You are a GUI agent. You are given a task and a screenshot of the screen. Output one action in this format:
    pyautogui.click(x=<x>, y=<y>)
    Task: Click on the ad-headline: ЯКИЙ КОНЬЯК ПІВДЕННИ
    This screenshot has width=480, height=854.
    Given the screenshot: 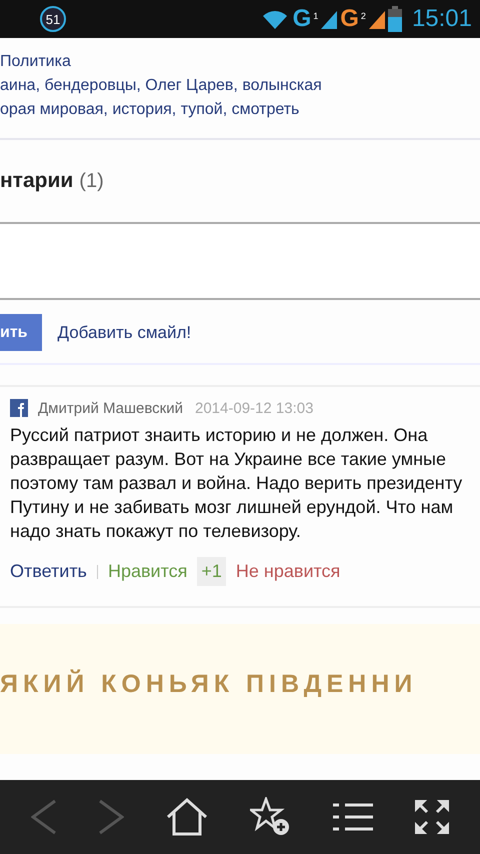 What is the action you would take?
    pyautogui.click(x=209, y=684)
    